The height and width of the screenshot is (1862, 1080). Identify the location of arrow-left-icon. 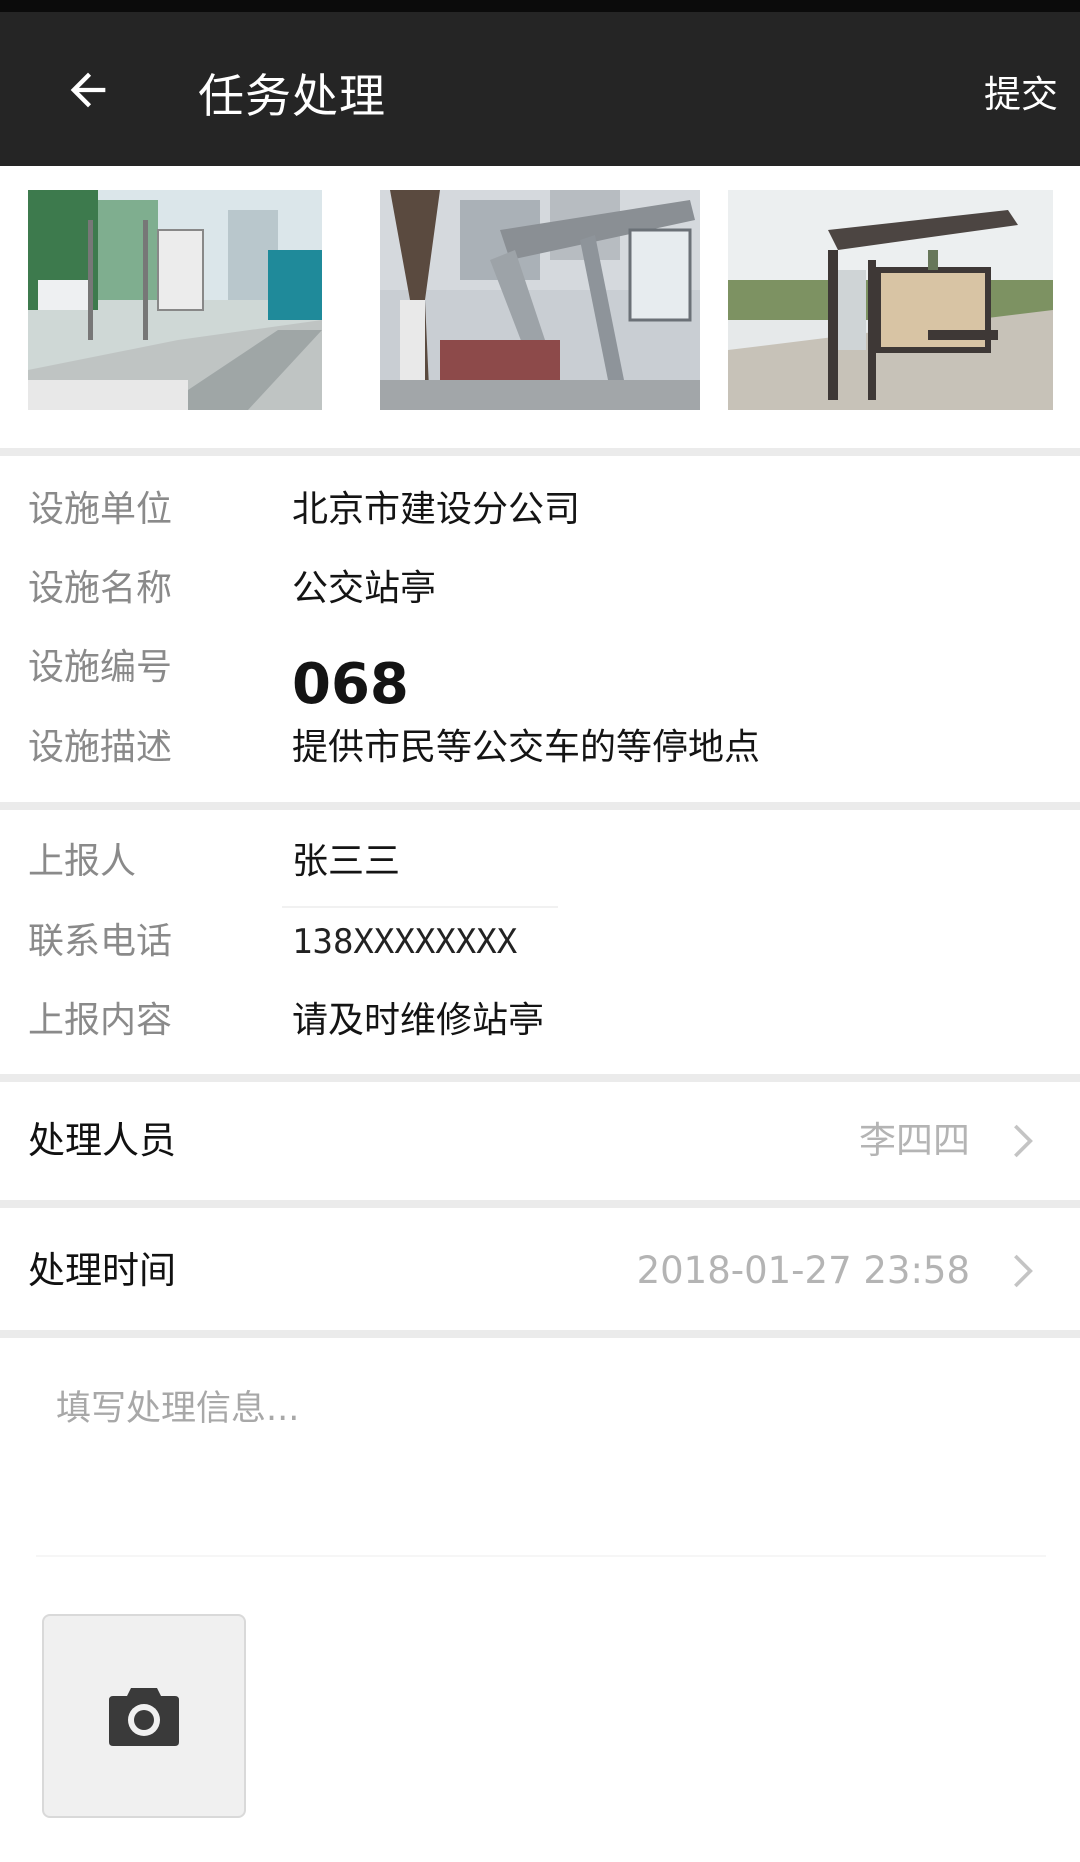
(88, 90).